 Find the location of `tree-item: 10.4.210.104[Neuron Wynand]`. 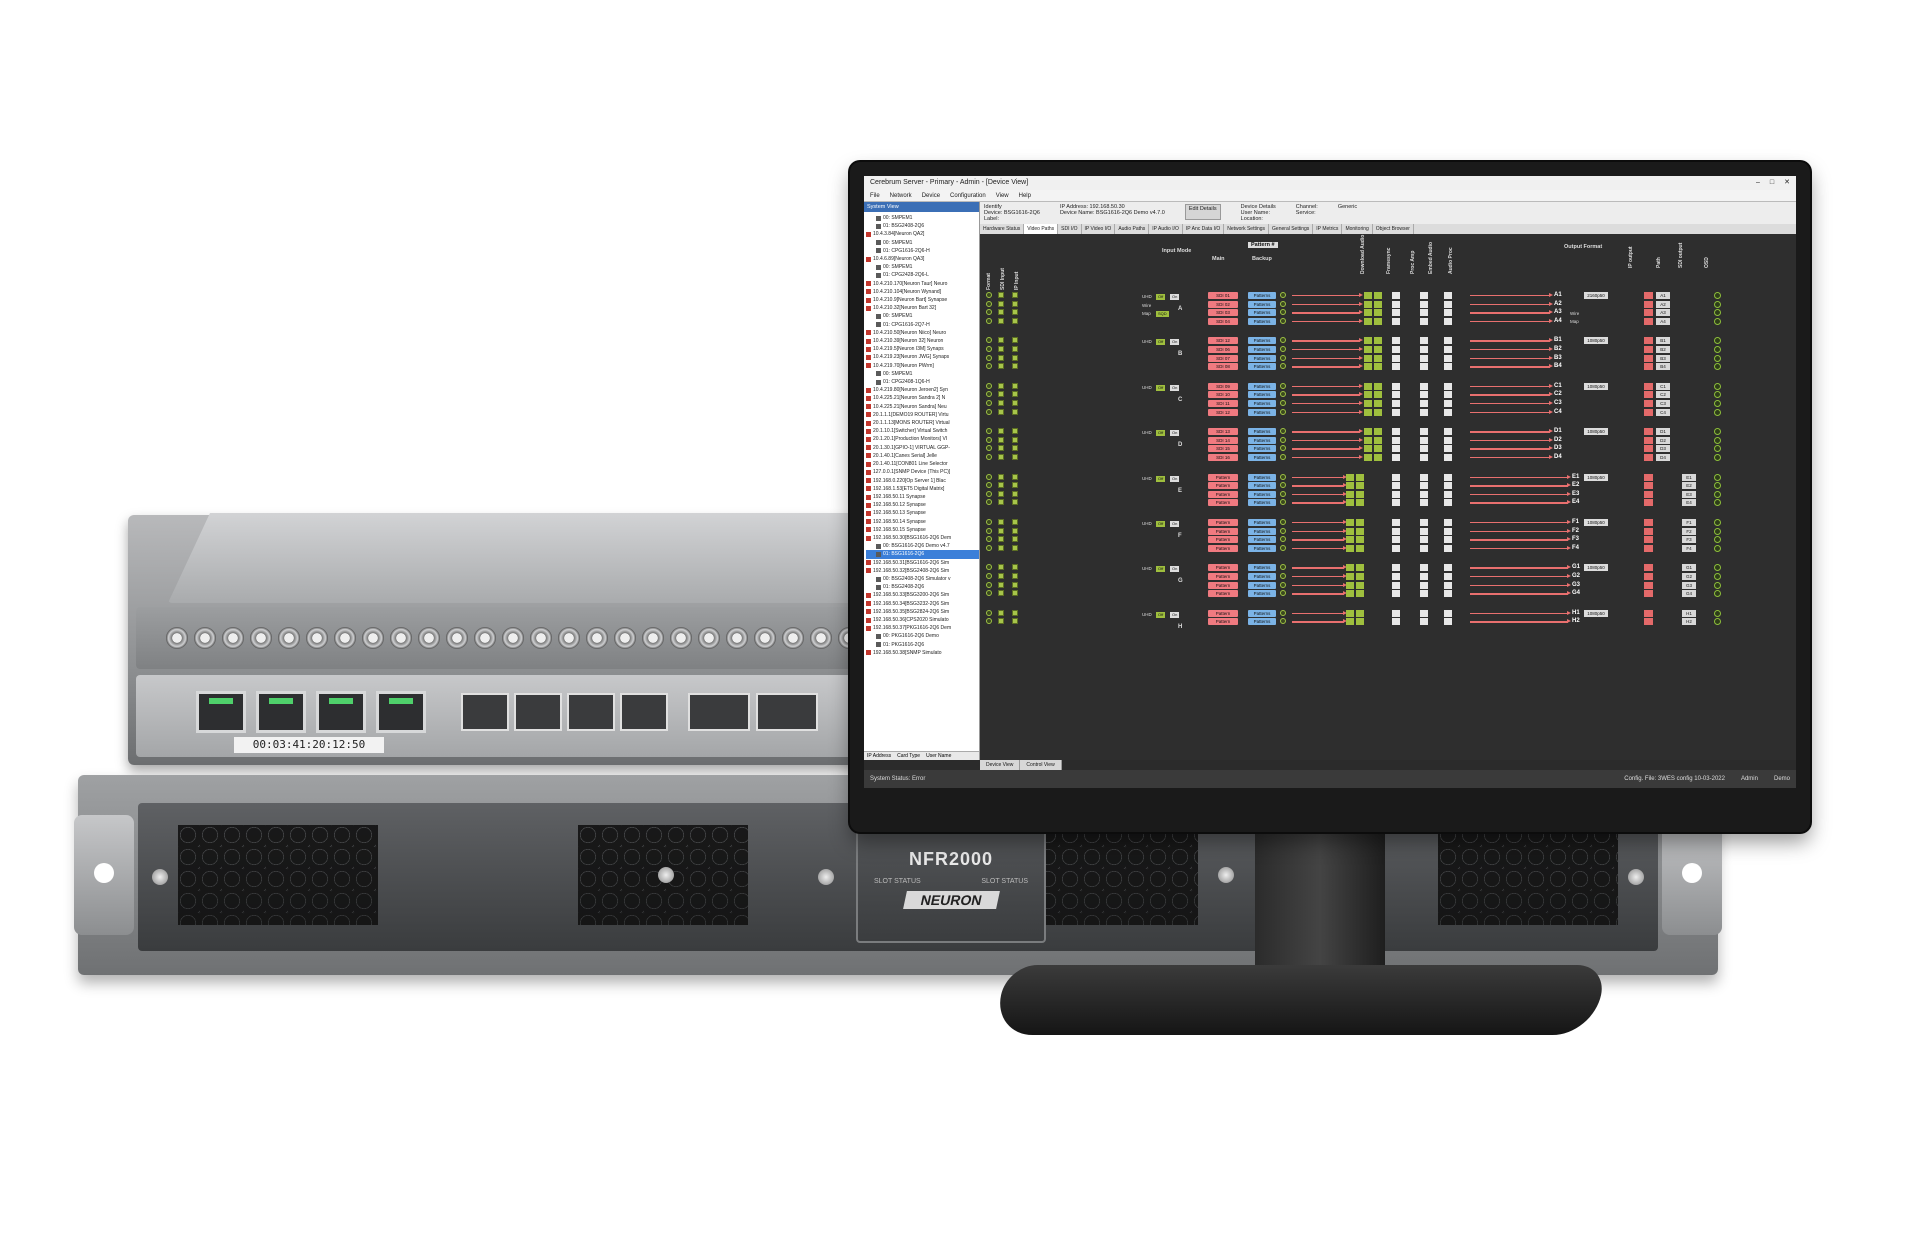

tree-item: 10.4.210.104[Neuron Wynand] is located at coordinates (922, 292).